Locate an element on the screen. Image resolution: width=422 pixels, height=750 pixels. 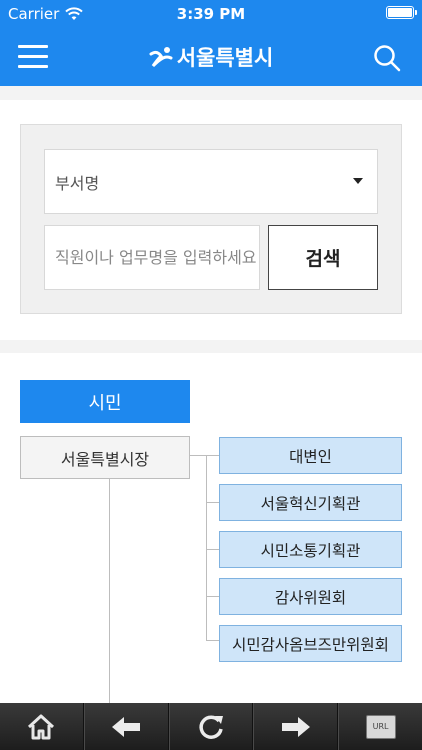
status-time: 3:39 PM is located at coordinates (211, 14).